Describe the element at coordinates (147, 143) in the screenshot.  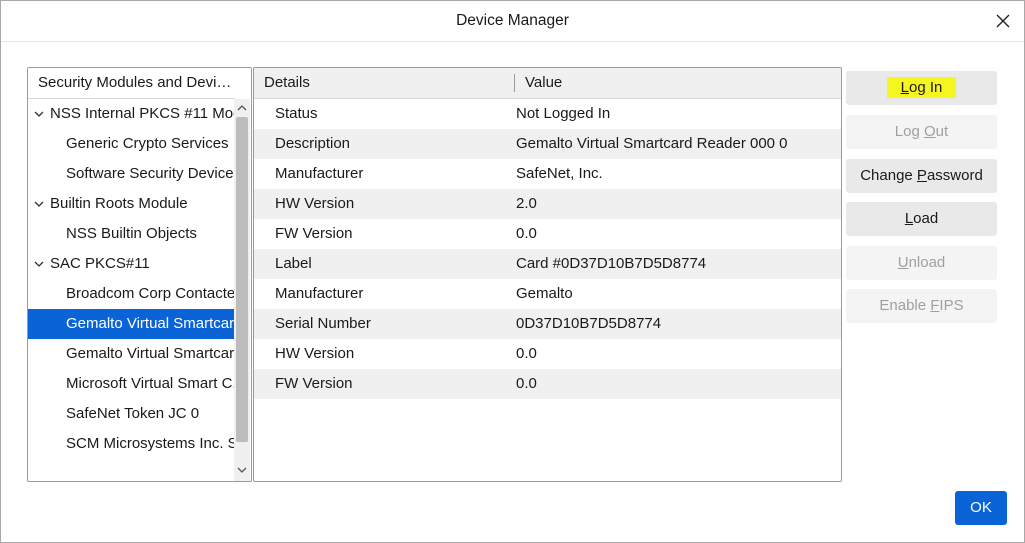
I see `tree-item-label: Generic Crypto Services` at that location.